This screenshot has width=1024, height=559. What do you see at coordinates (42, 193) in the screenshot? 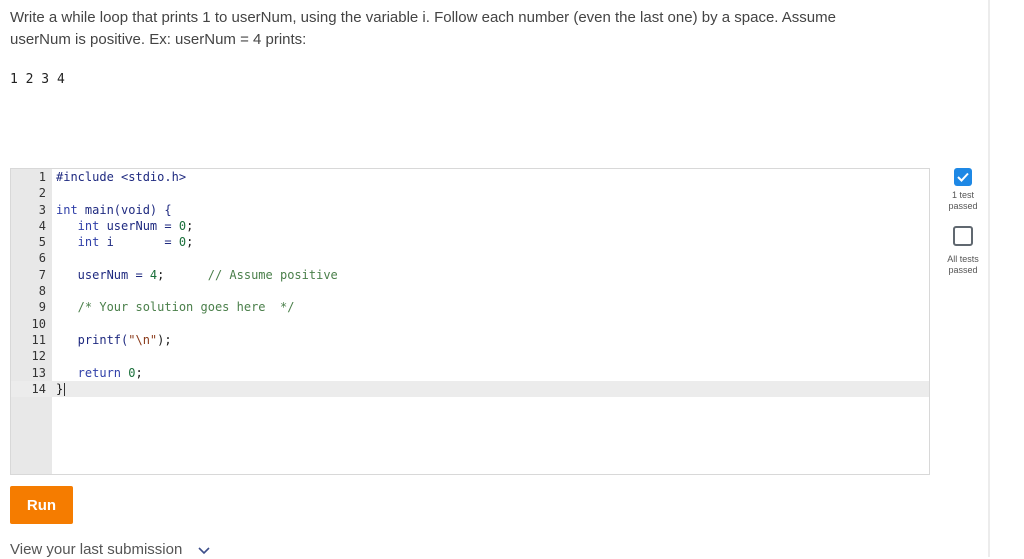
I see `line-number: 2` at bounding box center [42, 193].